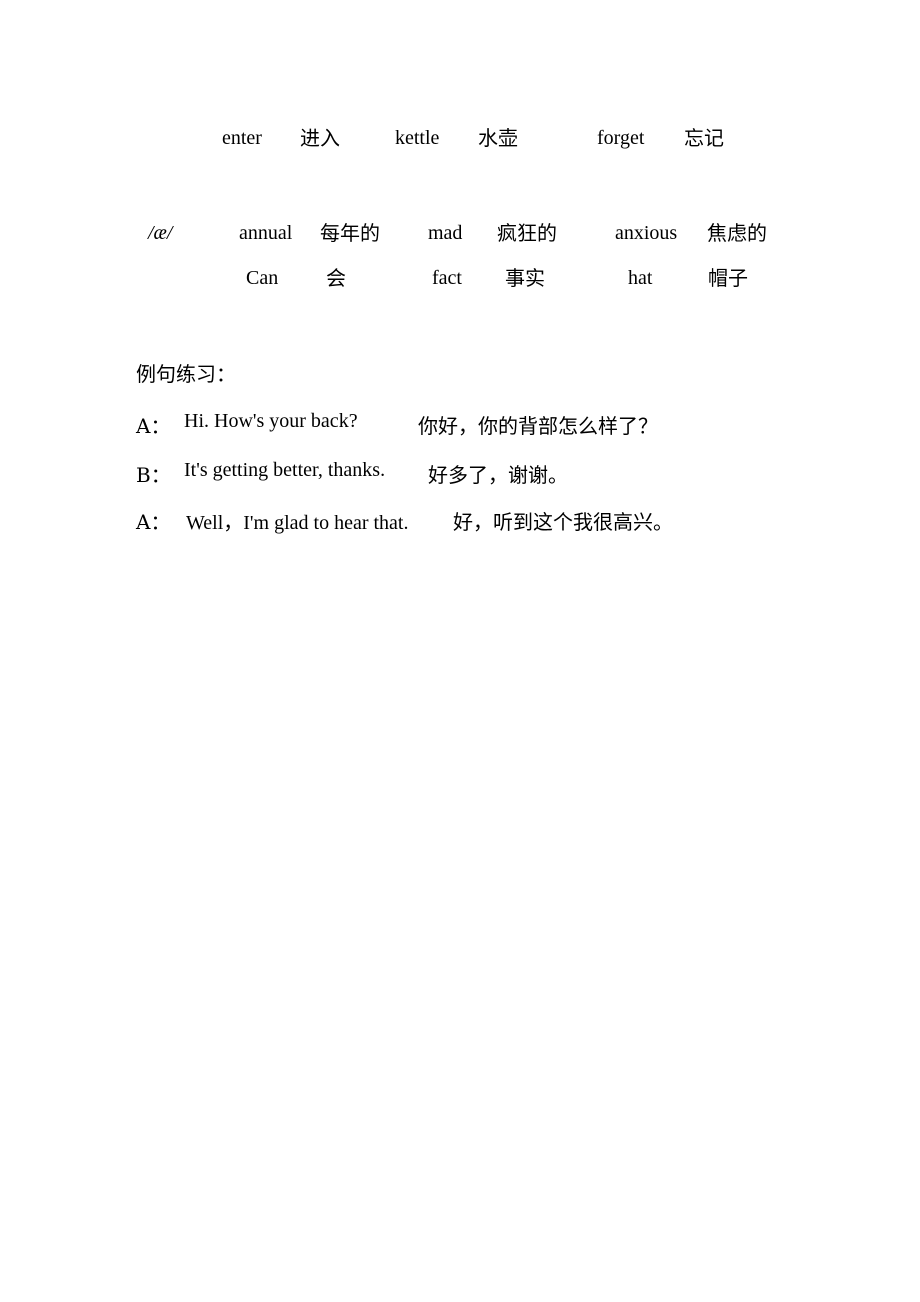  What do you see at coordinates (417, 138) in the screenshot?
I see `vocab-word: kettle` at bounding box center [417, 138].